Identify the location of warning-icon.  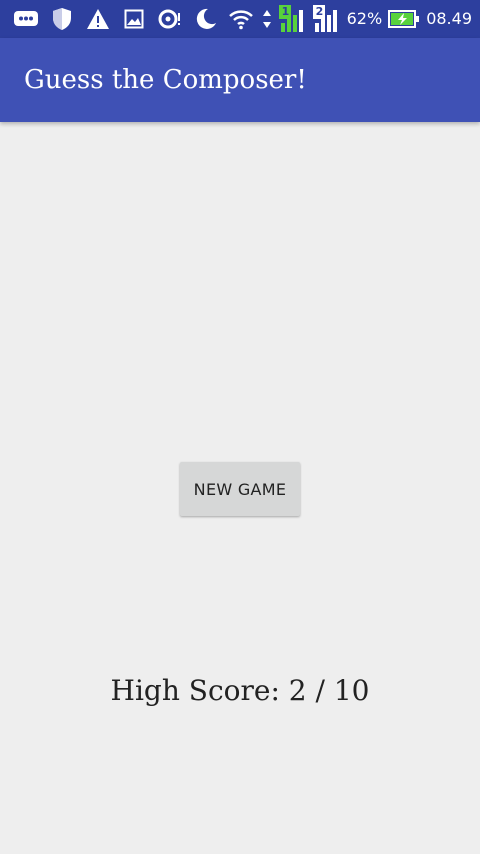
(98, 19).